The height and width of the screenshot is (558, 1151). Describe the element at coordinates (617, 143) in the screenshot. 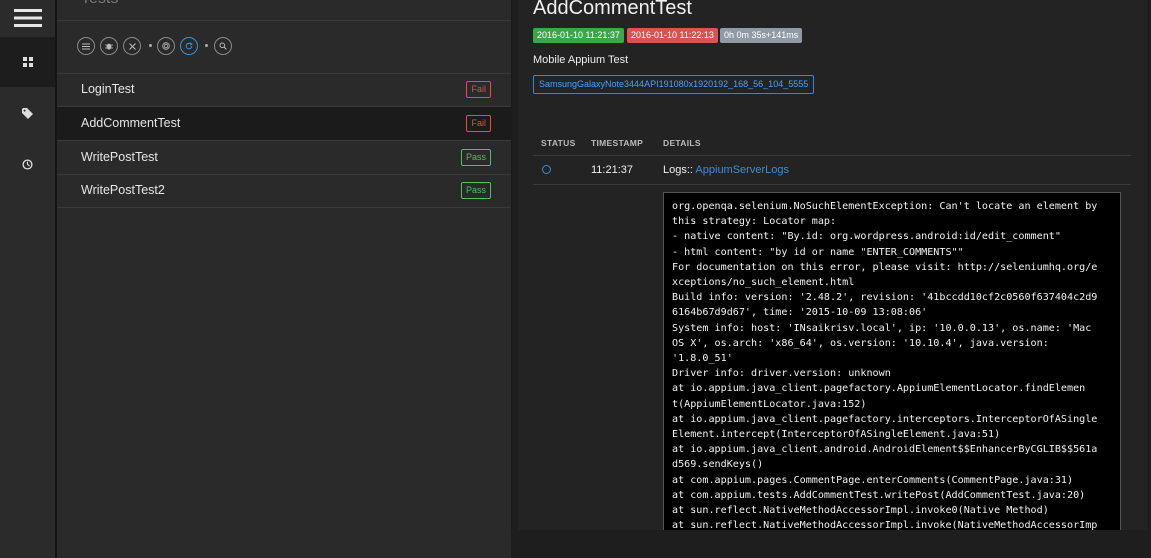

I see `column-header-timestamp: TIMESTAMP` at that location.